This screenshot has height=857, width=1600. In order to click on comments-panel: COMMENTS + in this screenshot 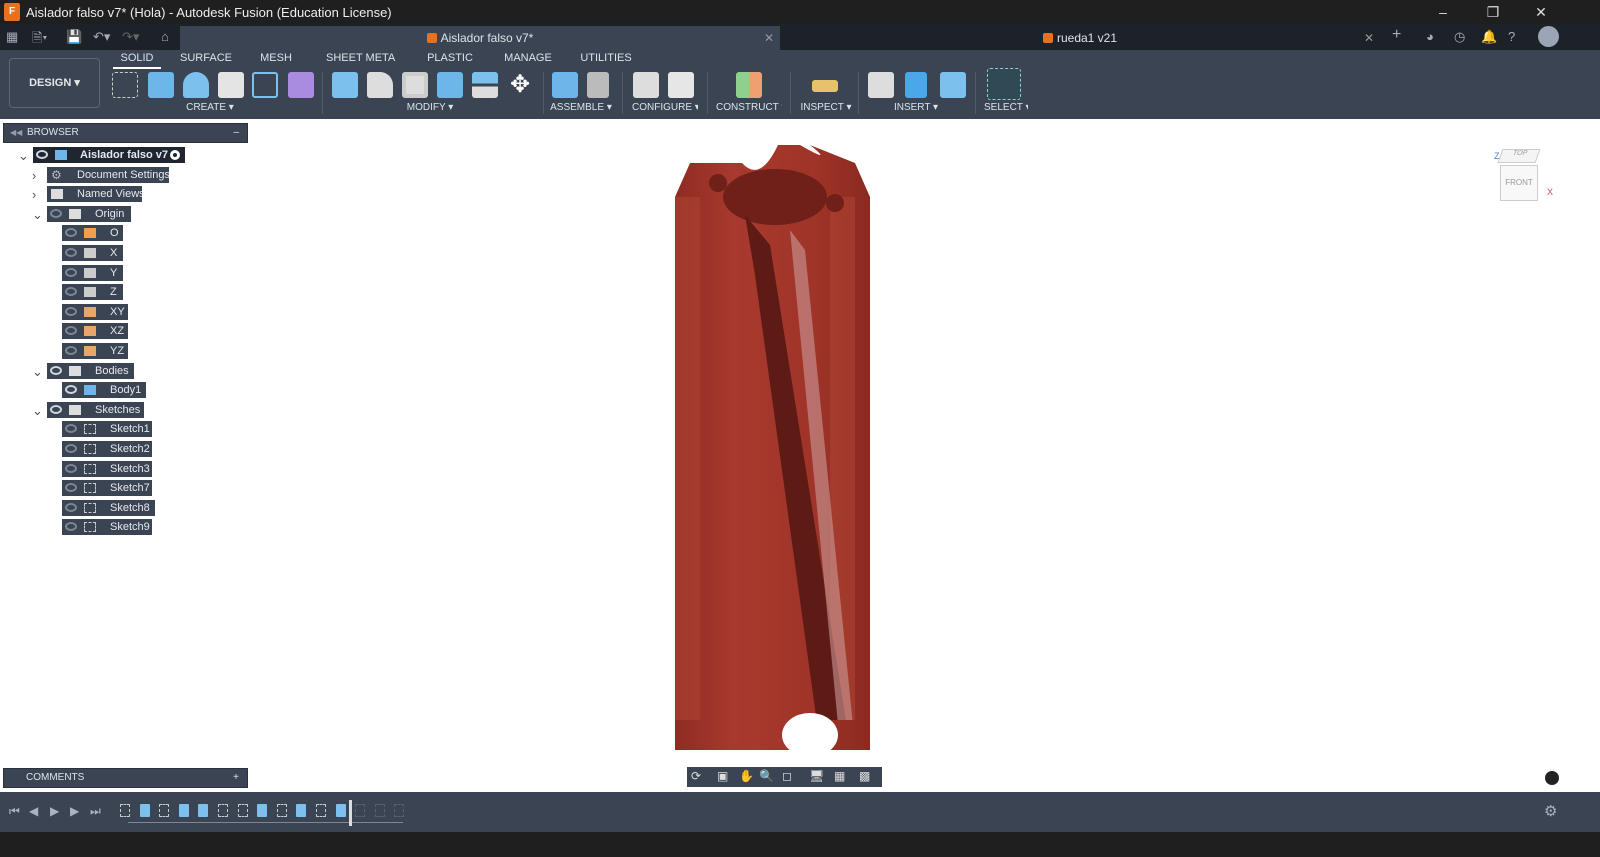, I will do `click(125, 778)`.